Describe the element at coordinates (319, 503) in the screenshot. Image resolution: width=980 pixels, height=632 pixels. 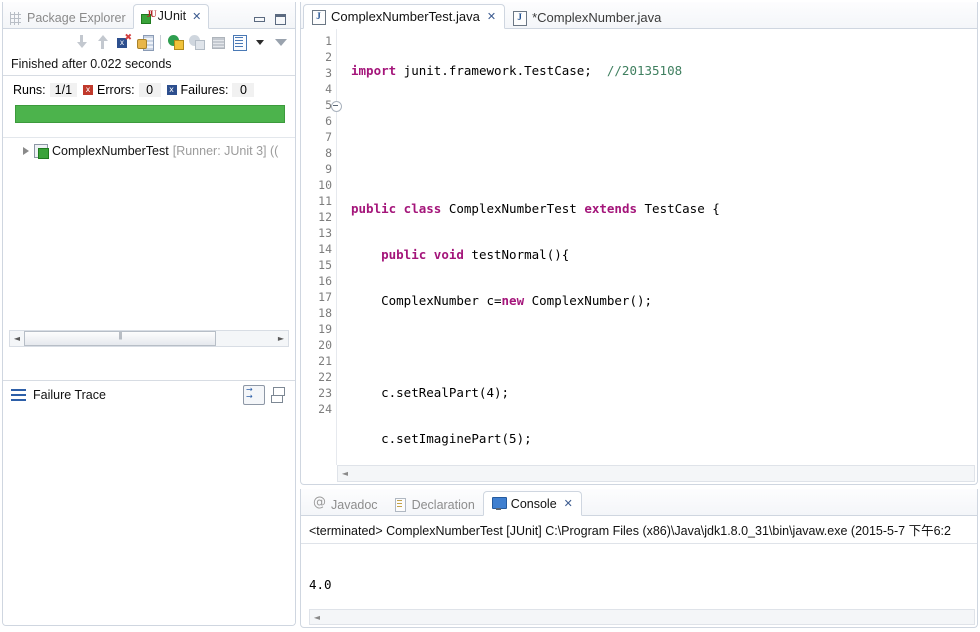
I see `javadoc-icon` at that location.